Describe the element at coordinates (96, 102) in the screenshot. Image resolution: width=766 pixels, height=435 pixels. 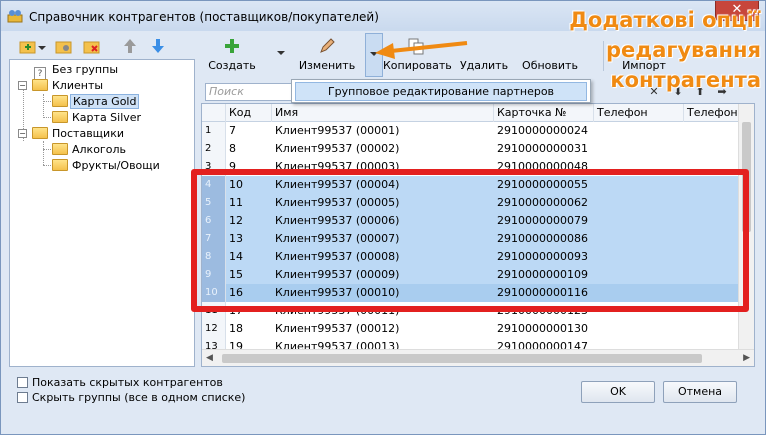
I see `tree-item-gold-card: Карта Gold` at that location.